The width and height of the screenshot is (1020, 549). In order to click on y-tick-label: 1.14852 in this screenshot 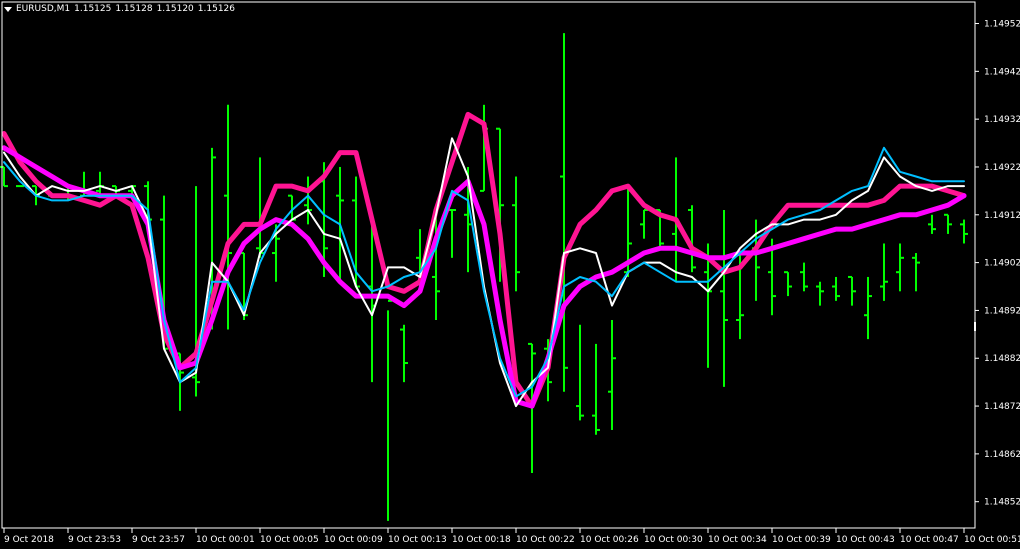, I will do `click(1002, 503)`.